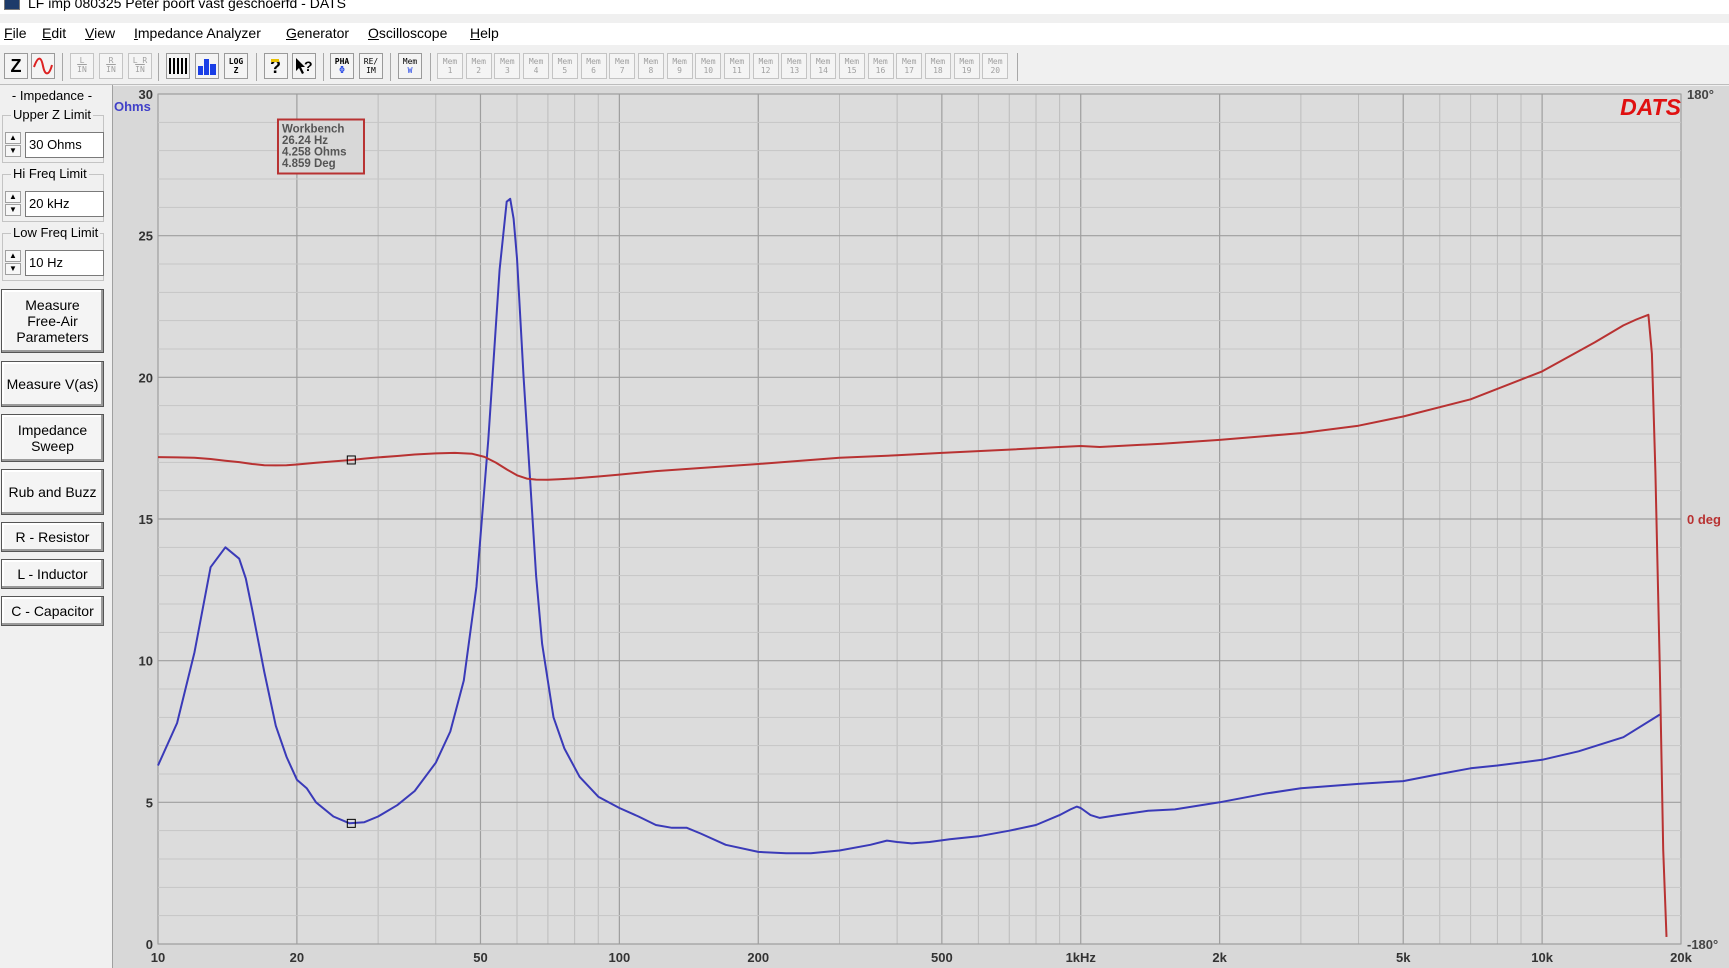  I want to click on memory-slot-13-button: Mem 13, so click(794, 66).